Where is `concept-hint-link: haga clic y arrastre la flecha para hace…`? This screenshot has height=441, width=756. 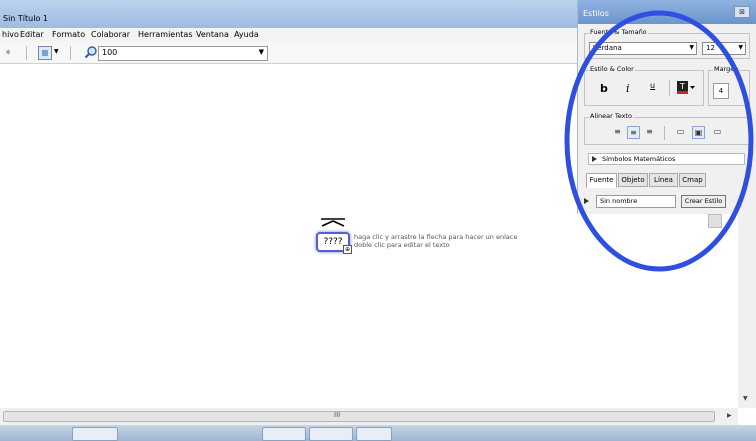 concept-hint-link: haga clic y arrastre la flecha para hace… is located at coordinates (436, 237).